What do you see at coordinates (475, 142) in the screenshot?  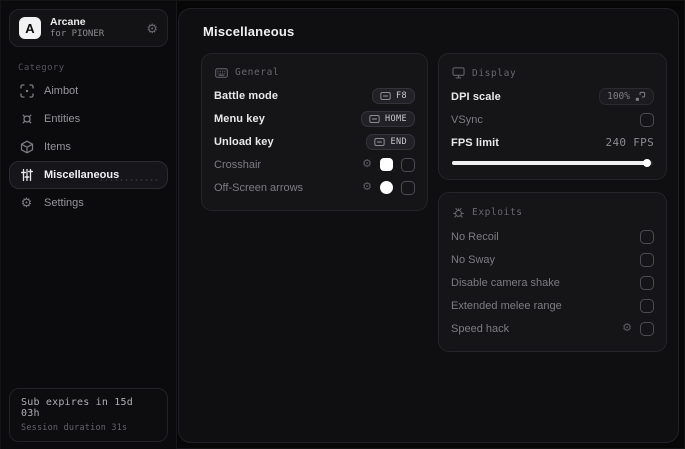 I see `setting-label: FPS limit` at bounding box center [475, 142].